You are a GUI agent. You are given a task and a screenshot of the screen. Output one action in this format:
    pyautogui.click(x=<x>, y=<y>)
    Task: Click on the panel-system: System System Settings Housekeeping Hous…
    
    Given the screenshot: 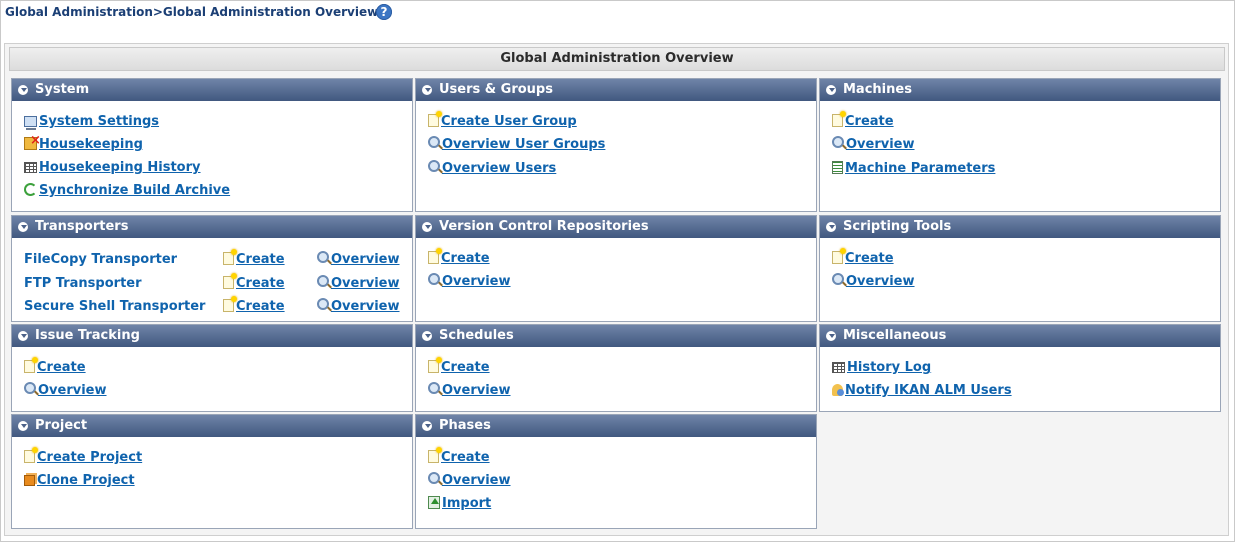 What is the action you would take?
    pyautogui.click(x=212, y=145)
    